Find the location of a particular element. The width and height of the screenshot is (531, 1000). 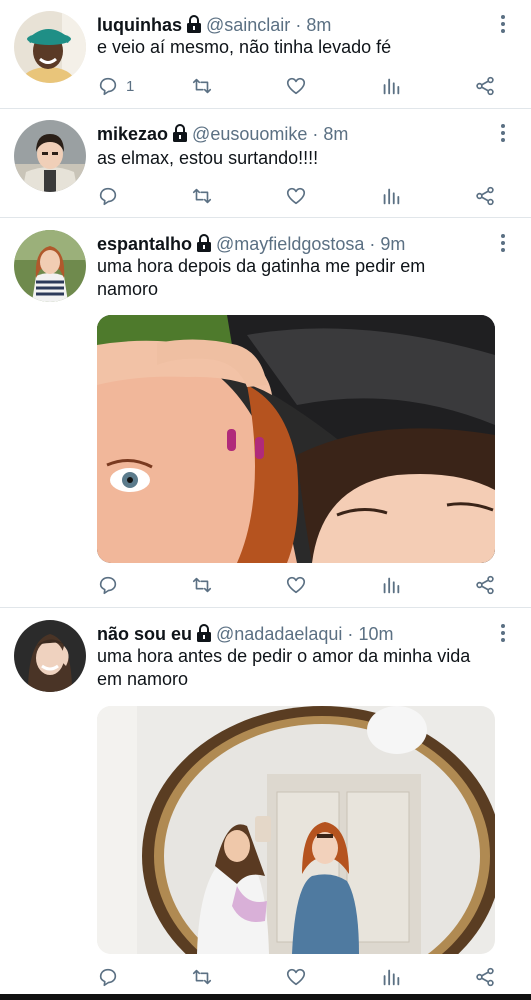

tweet-header: não sou eu @nadadaelaqui · 10m is located at coordinates (294, 634).